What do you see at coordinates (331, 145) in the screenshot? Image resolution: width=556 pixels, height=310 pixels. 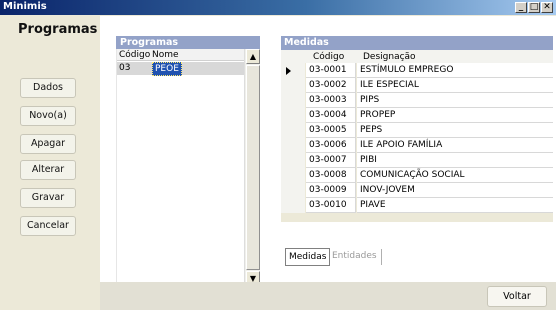 I see `cell-codigo: 03-0006` at bounding box center [331, 145].